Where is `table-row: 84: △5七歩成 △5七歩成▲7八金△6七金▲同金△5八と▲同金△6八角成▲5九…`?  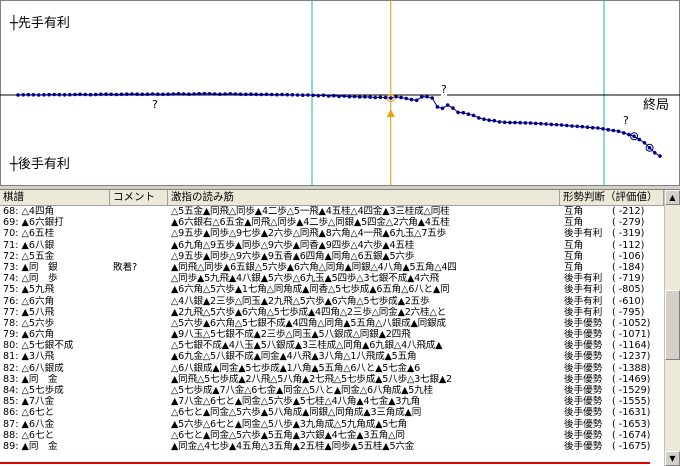 table-row: 84: △5七歩成 △5七歩成▲7八金△6七金▲同金△5八と▲同金△6八角成▲5九… is located at coordinates (332, 390).